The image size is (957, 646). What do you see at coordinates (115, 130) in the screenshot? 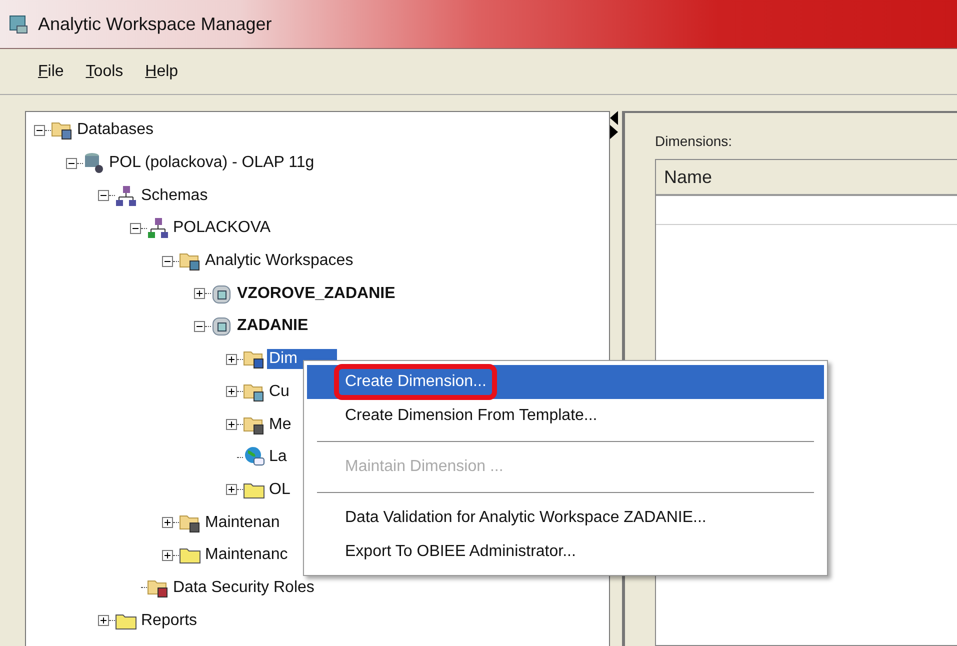
I see `tree-item: Databases` at bounding box center [115, 130].